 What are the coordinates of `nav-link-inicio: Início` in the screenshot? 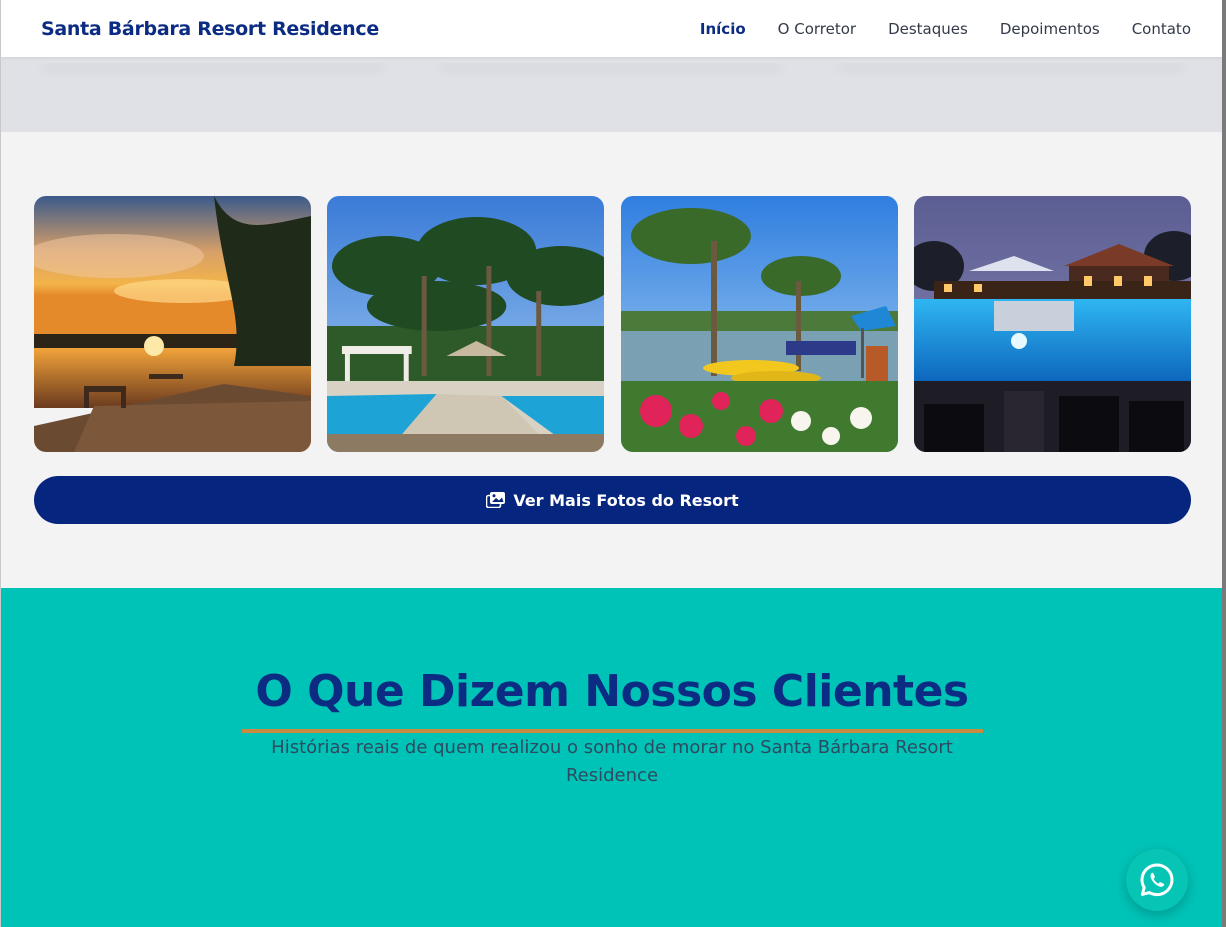 It's located at (723, 29).